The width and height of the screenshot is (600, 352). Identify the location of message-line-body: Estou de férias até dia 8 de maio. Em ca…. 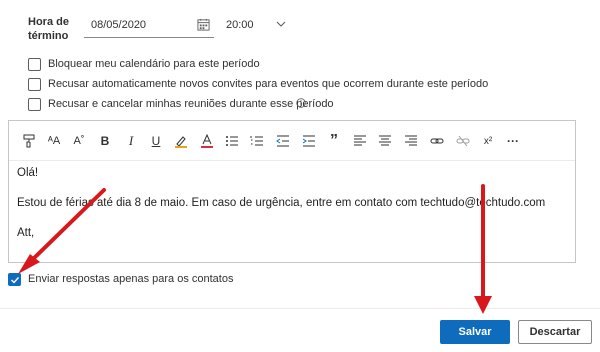
(281, 203).